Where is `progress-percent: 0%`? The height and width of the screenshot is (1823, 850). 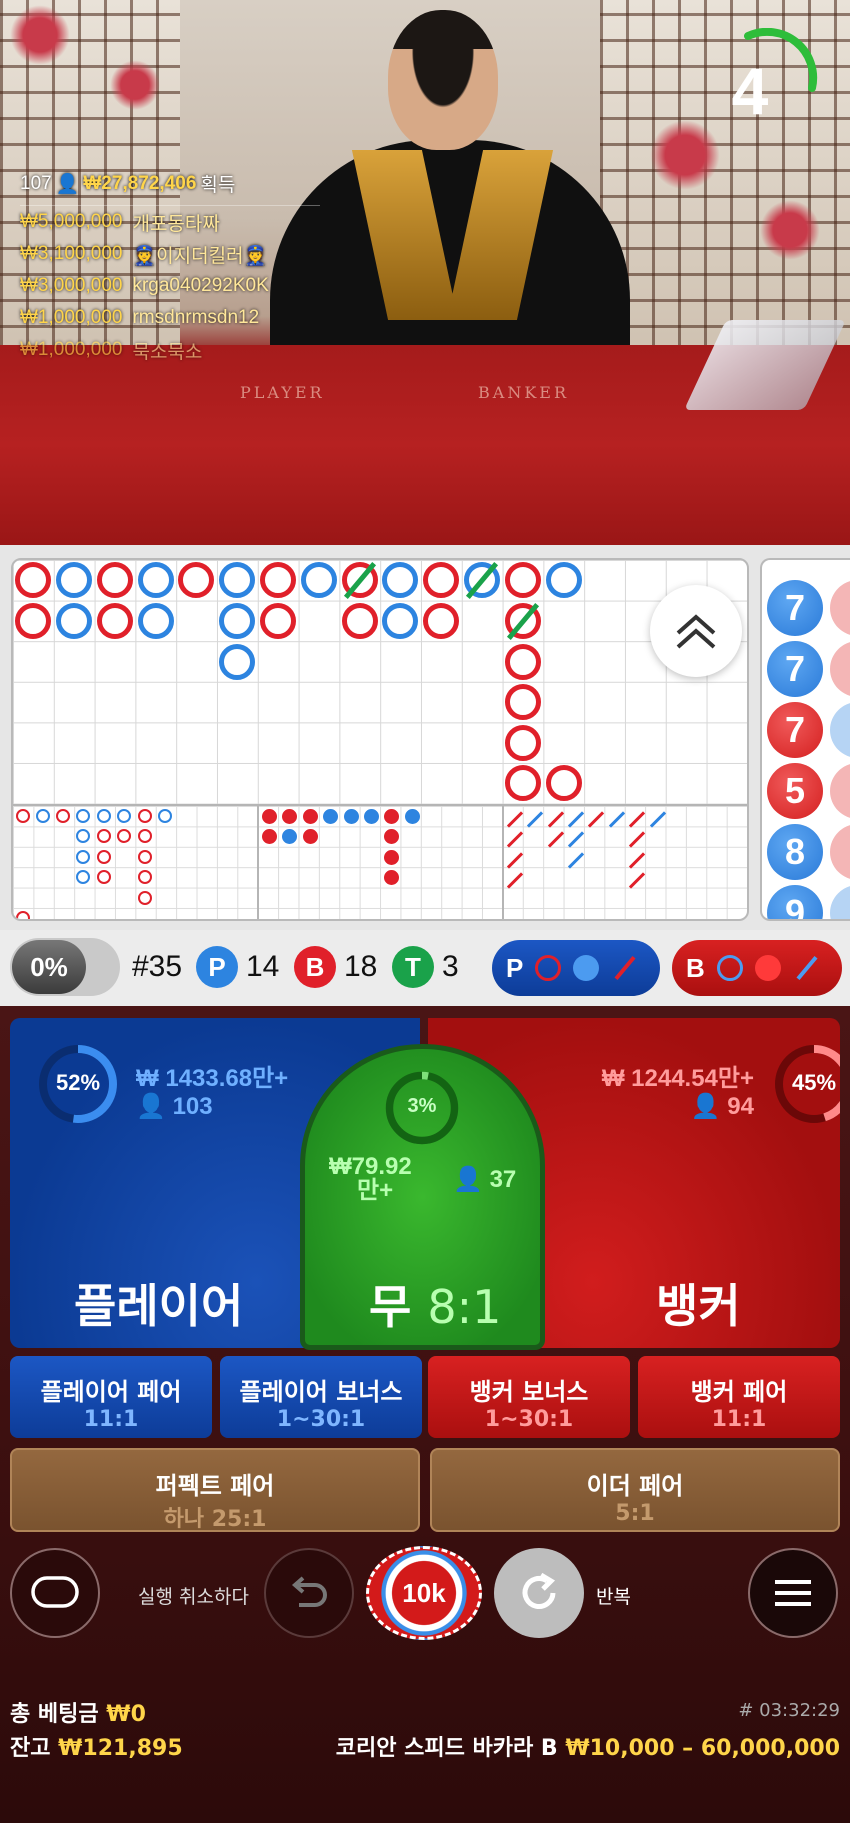
progress-percent: 0% is located at coordinates (49, 967).